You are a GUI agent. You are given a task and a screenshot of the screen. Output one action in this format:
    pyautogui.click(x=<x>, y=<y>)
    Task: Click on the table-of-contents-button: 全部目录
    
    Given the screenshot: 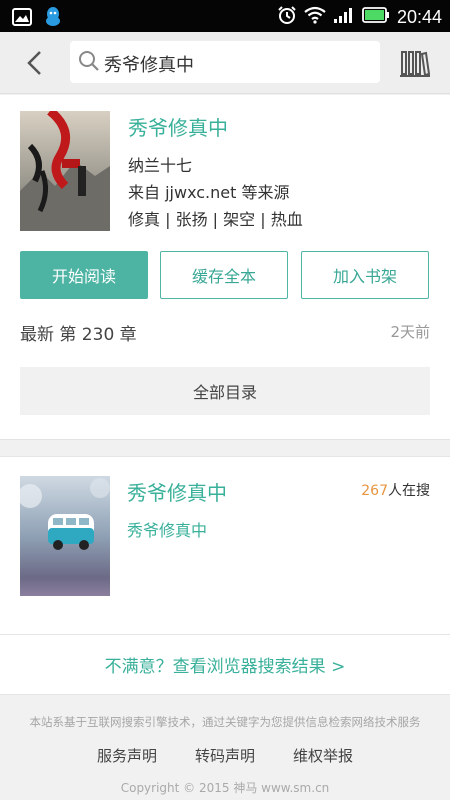 What is the action you would take?
    pyautogui.click(x=225, y=391)
    